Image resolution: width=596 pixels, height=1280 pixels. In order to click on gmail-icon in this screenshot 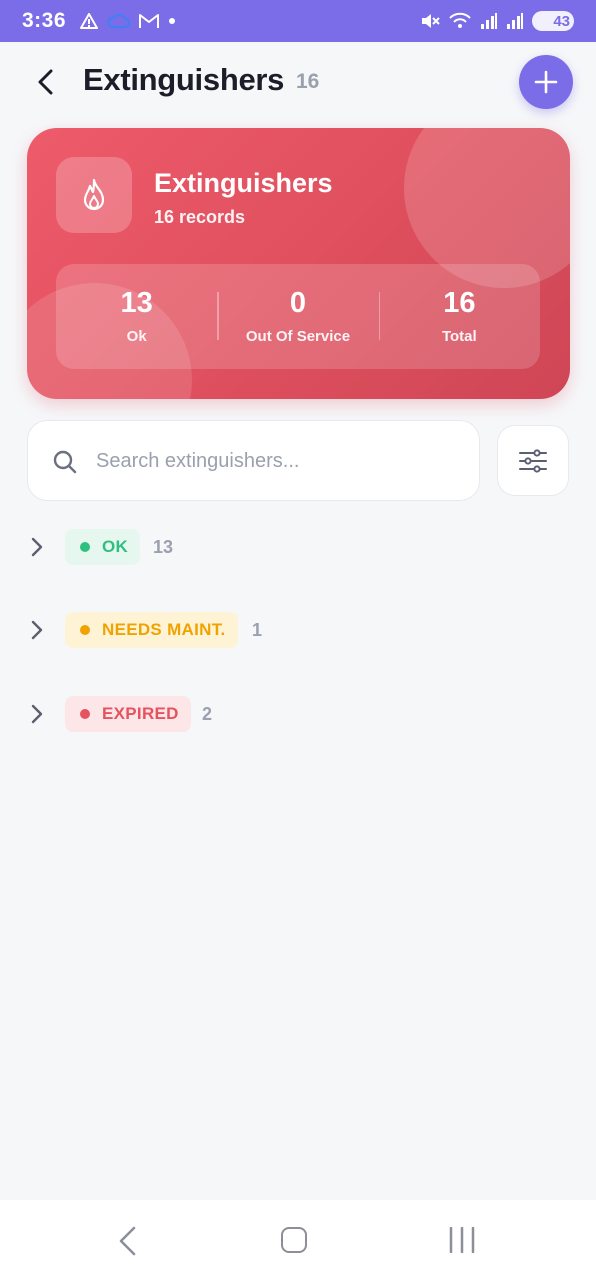, I will do `click(149, 21)`.